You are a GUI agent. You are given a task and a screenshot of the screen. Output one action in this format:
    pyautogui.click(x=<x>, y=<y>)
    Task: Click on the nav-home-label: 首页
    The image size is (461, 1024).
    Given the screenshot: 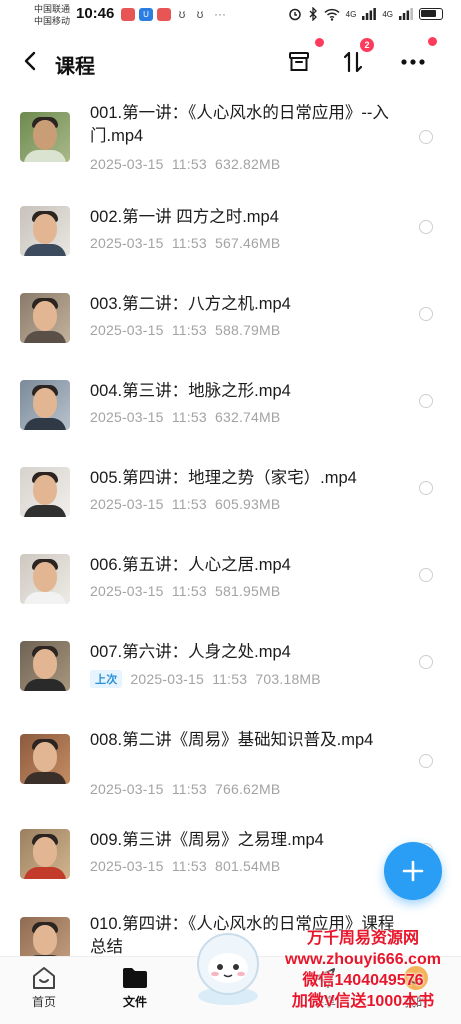 What is the action you would take?
    pyautogui.click(x=43, y=1002)
    